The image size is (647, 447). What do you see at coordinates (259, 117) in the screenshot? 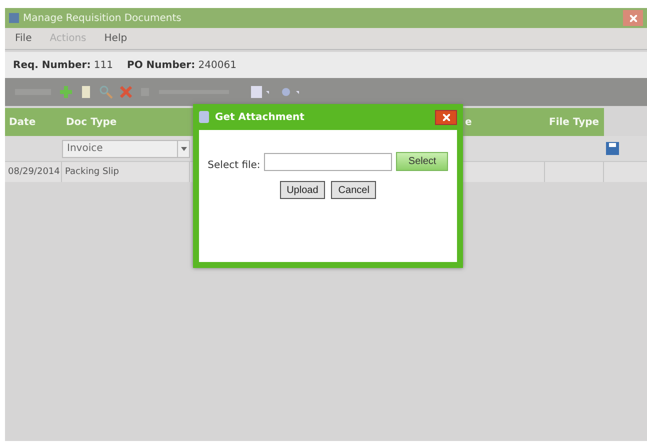
I see `dialog-title: Get Attachment` at bounding box center [259, 117].